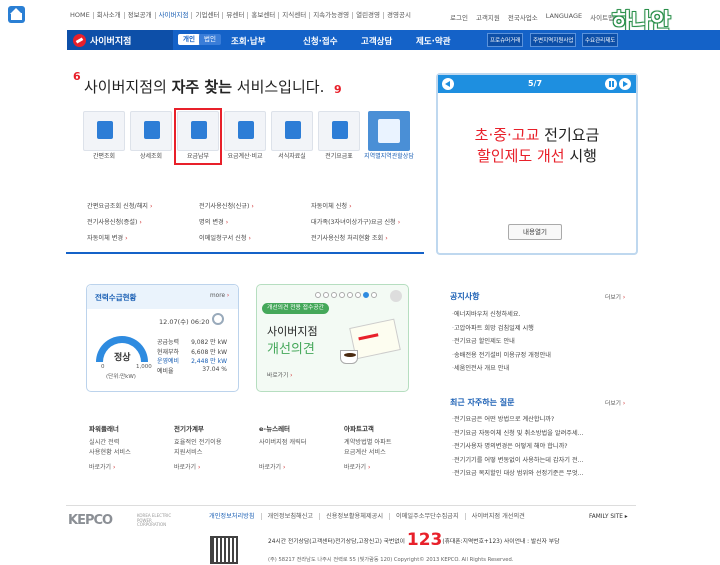 This screenshot has width=720, height=565. I want to click on faq-item: 전기사용자 명의변경은 어떻게 해야 합니까?, so click(542, 448).